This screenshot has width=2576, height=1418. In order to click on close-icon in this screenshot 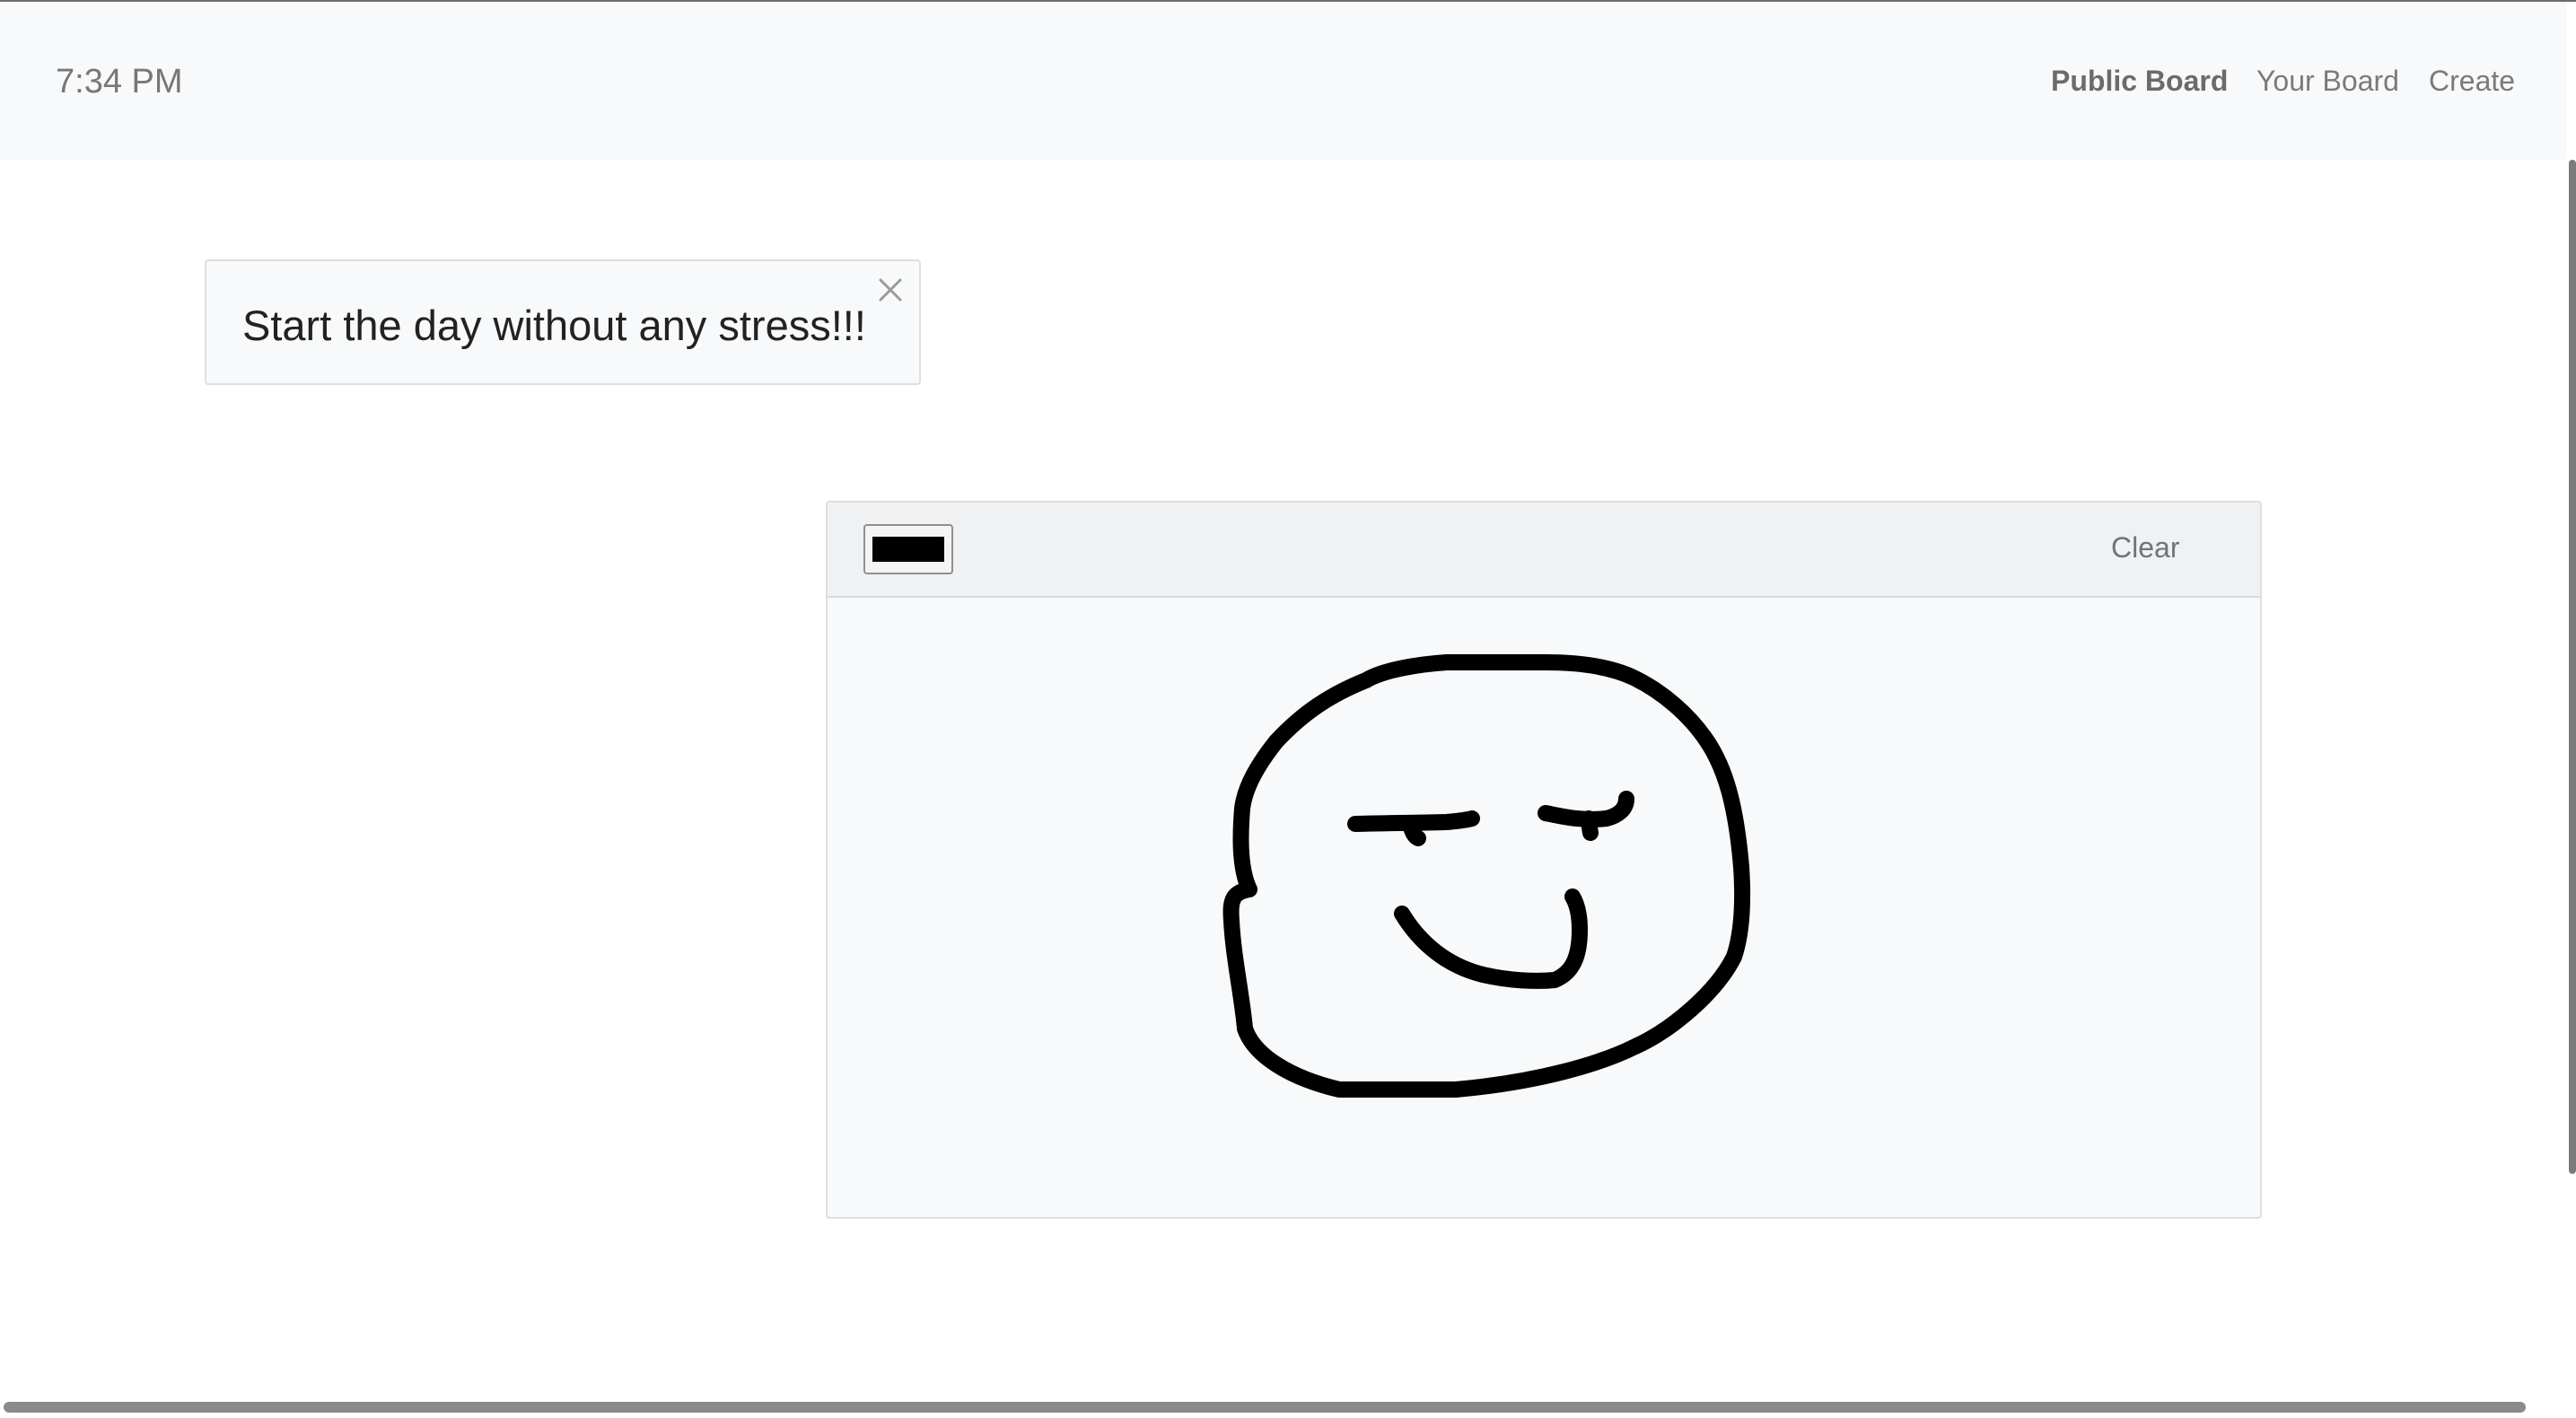, I will do `click(890, 290)`.